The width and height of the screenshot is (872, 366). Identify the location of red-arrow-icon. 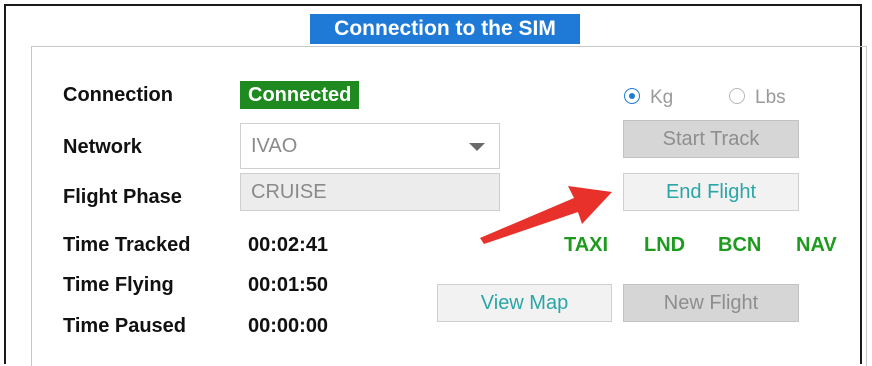
(546, 215).